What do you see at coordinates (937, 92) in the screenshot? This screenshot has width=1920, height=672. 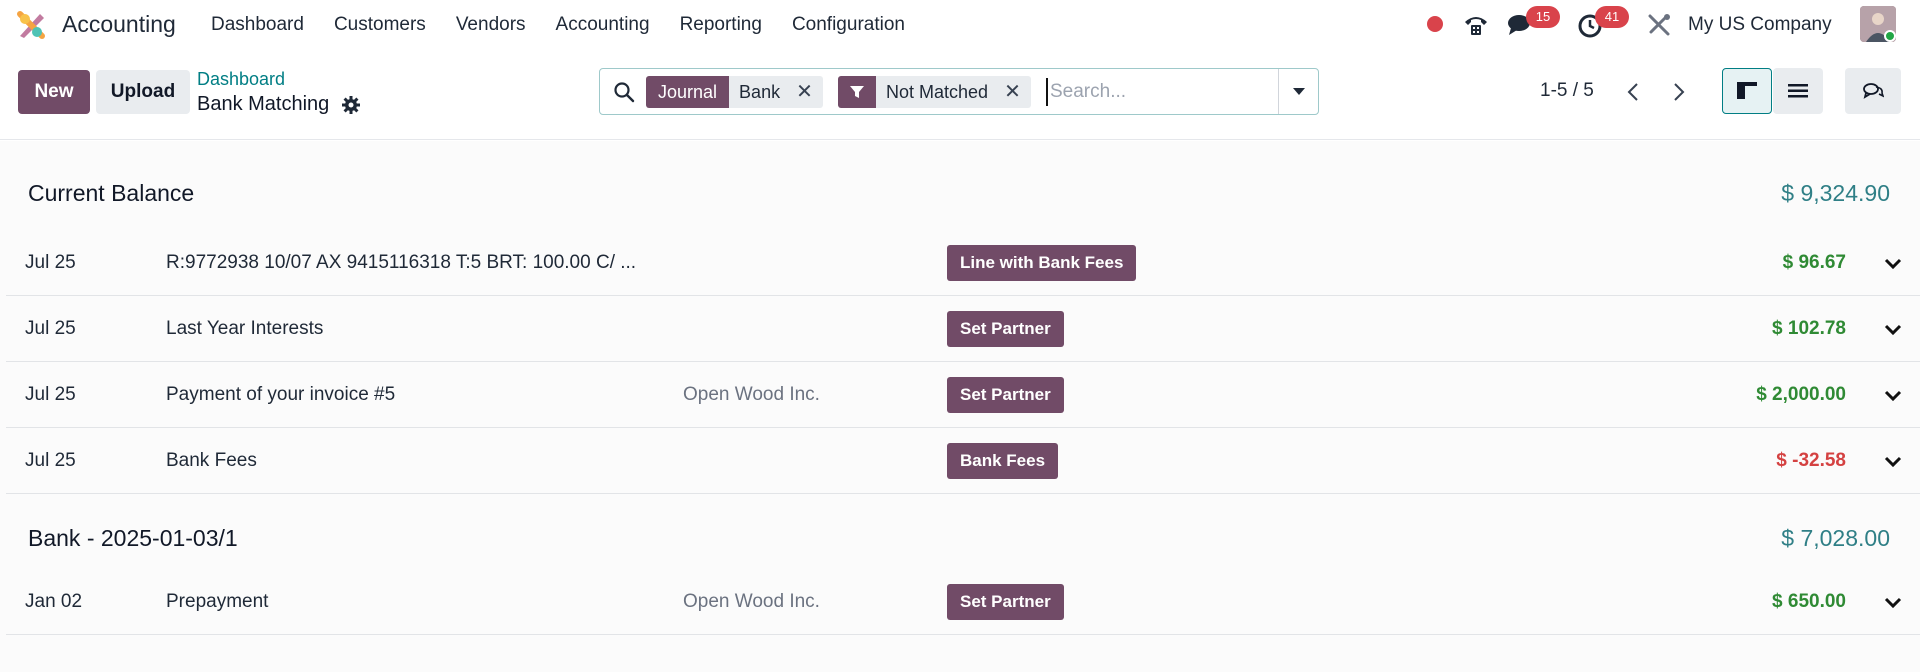 I see `facet-value: Not Matched` at bounding box center [937, 92].